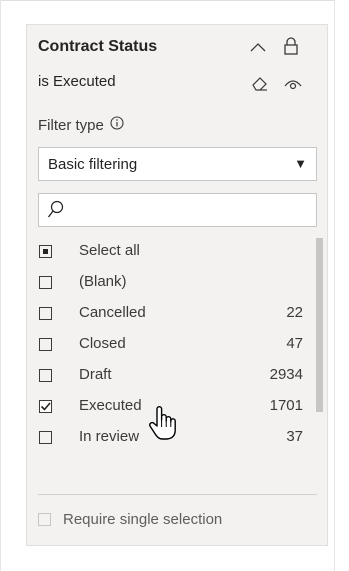  Describe the element at coordinates (77, 81) in the screenshot. I see `filter-subtitle: is Executed` at that location.